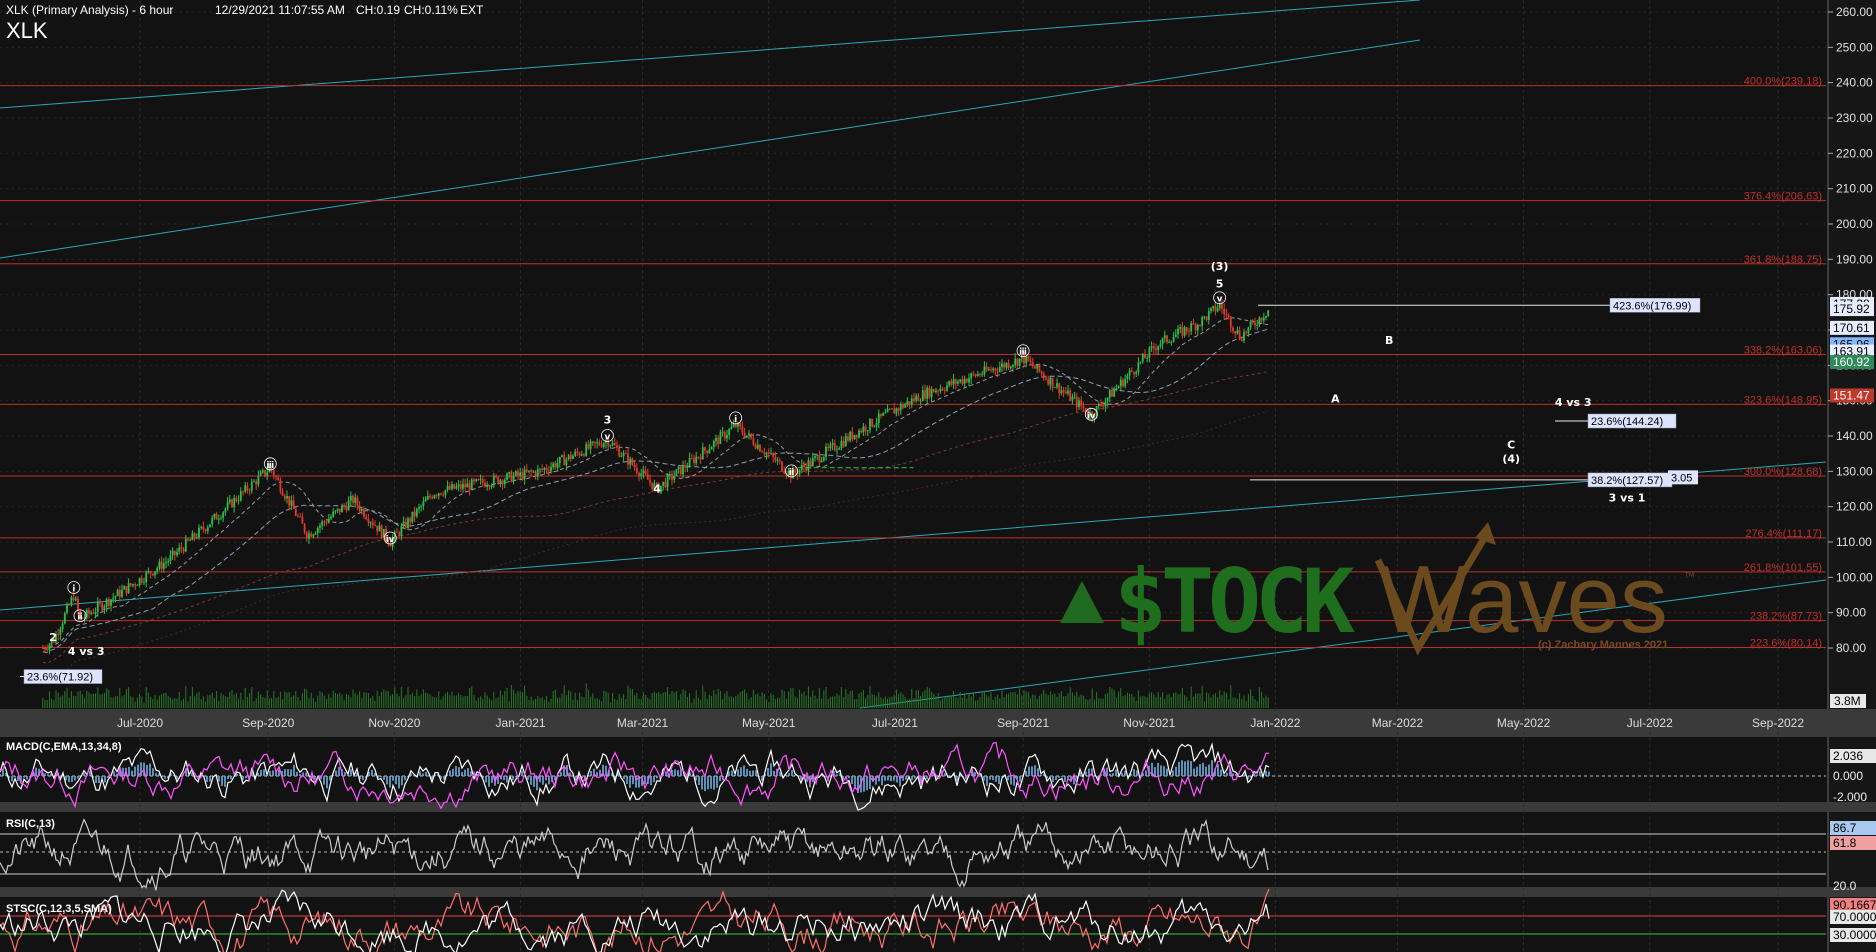  Describe the element at coordinates (1851, 648) in the screenshot. I see `price-axis-label: 80.00` at that location.